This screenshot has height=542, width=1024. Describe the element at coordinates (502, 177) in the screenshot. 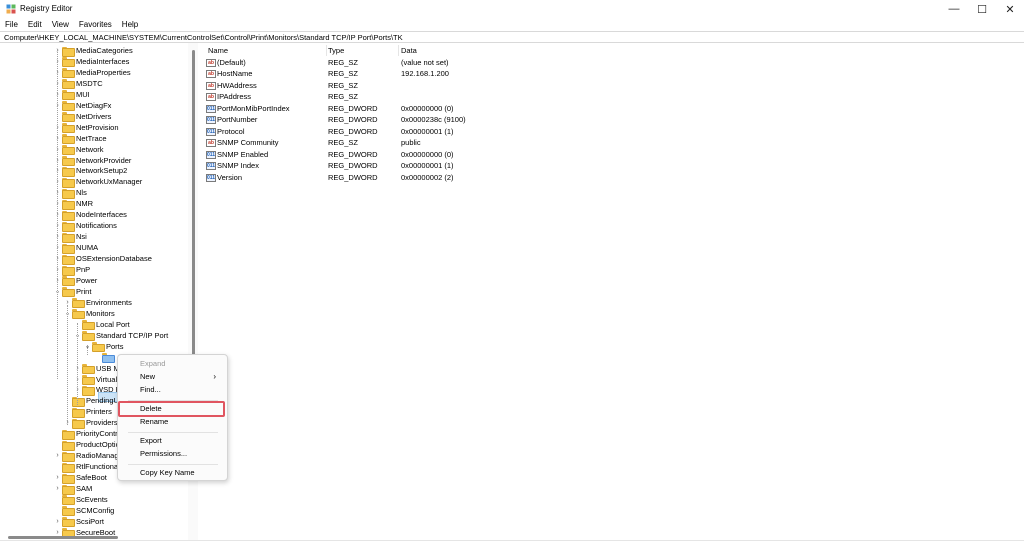

I see `value-row: 011 Version REG_DWORD 0x00000002 (2)` at that location.